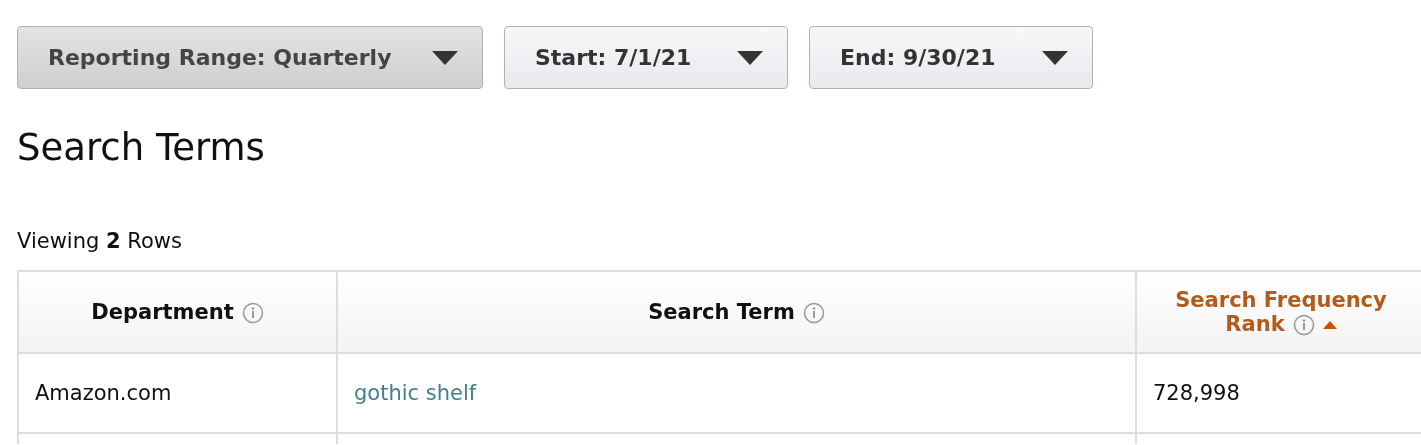  Describe the element at coordinates (1196, 393) in the screenshot. I see `table-cell: 728,998` at that location.